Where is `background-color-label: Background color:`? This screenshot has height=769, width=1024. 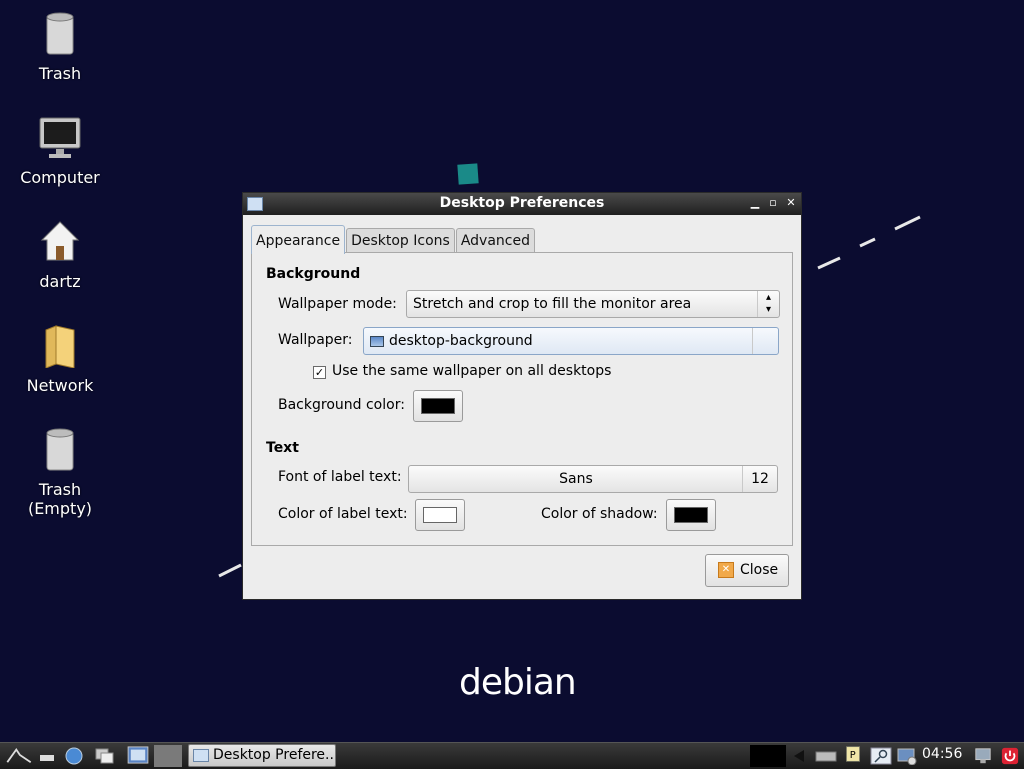 background-color-label: Background color: is located at coordinates (341, 405).